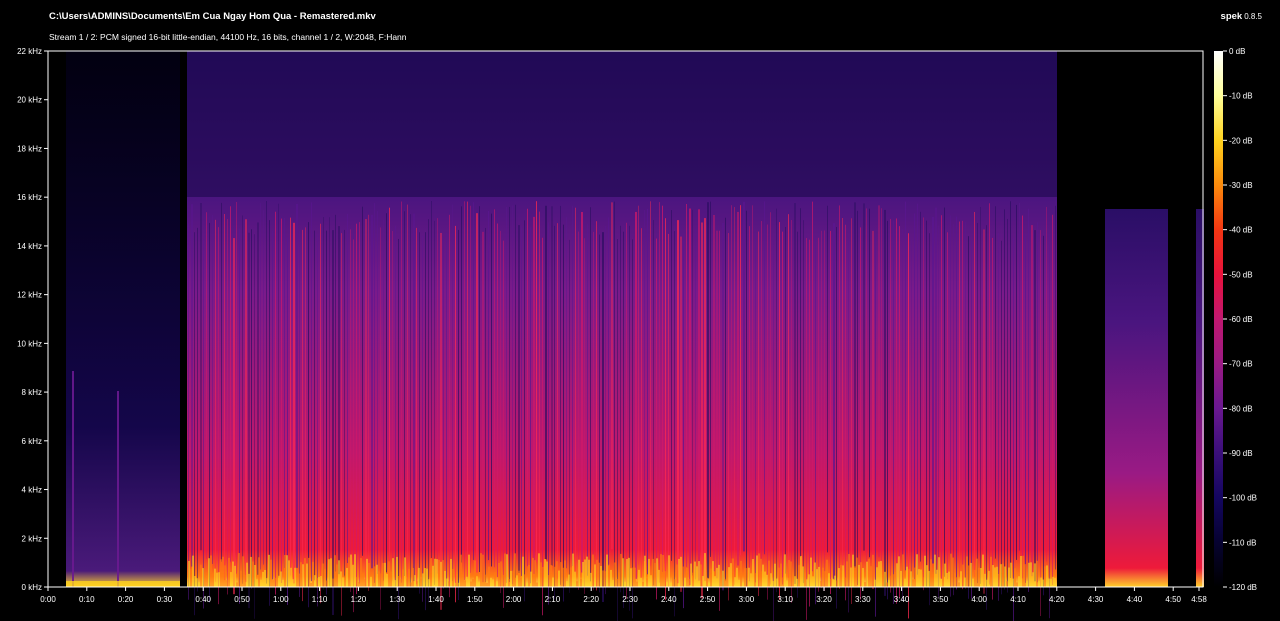 The image size is (1280, 621). What do you see at coordinates (126, 599) in the screenshot?
I see `time-tick-label: 0:20` at bounding box center [126, 599].